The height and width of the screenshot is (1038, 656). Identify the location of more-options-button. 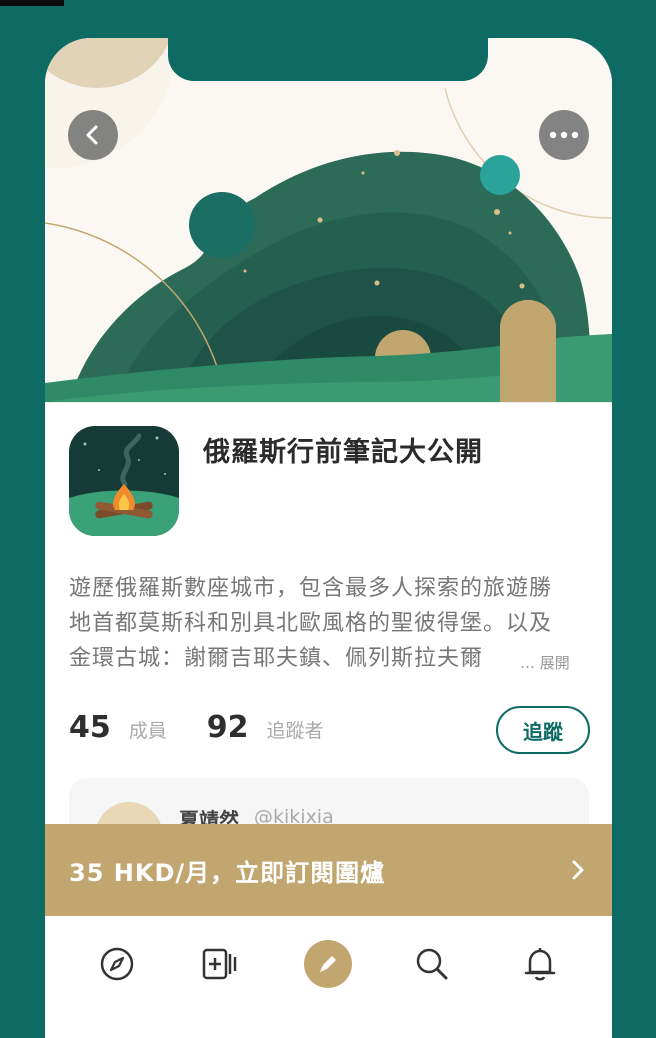
(564, 135).